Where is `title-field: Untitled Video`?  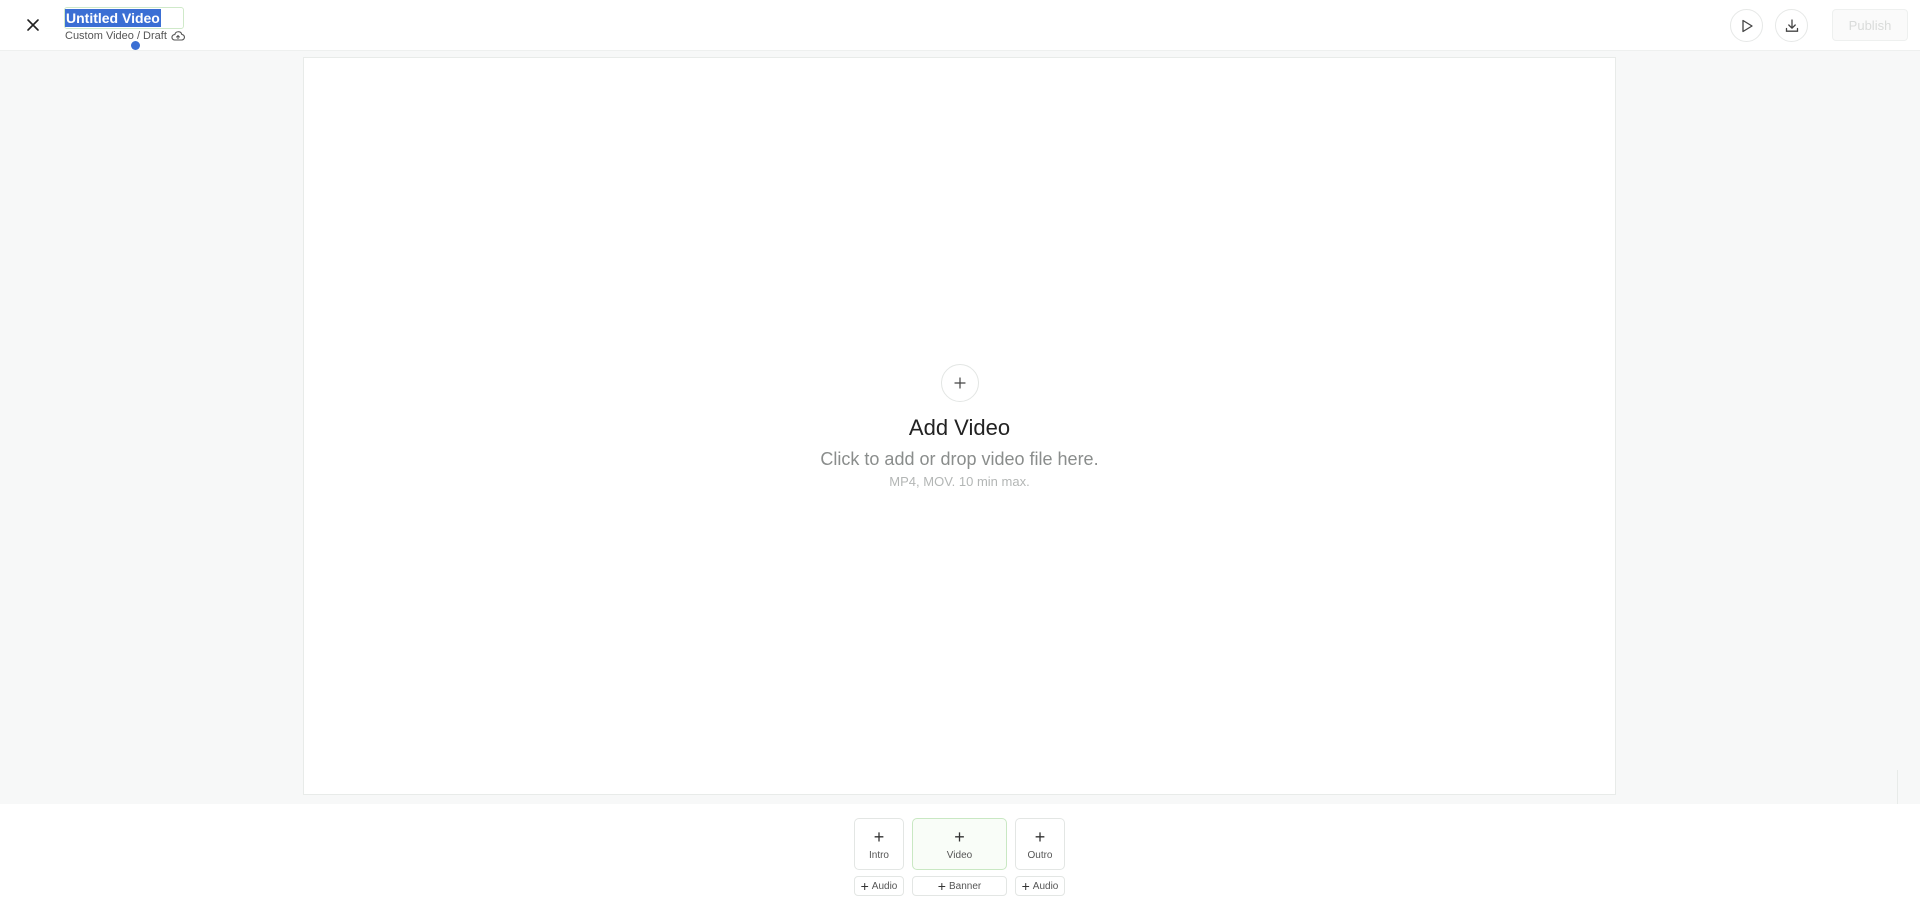 title-field: Untitled Video is located at coordinates (124, 18).